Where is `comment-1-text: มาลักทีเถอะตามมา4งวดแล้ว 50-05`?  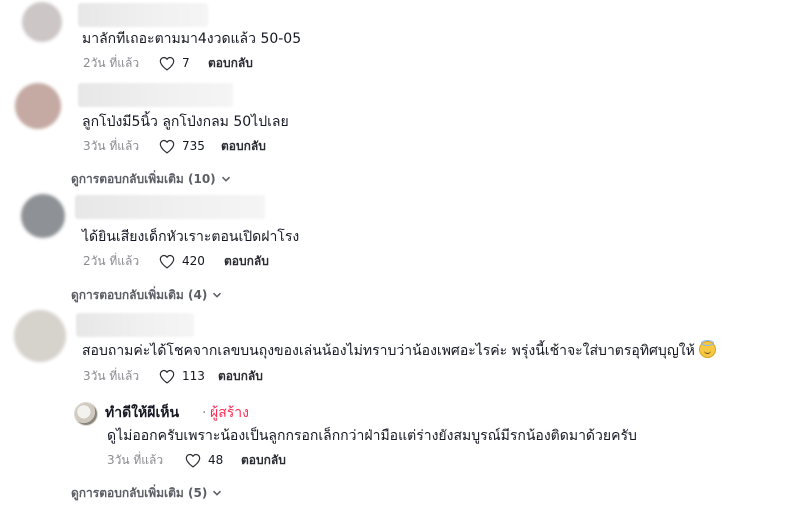 comment-1-text: มาลักทีเถอะตามมา4งวดแล้ว 50-05 is located at coordinates (192, 39).